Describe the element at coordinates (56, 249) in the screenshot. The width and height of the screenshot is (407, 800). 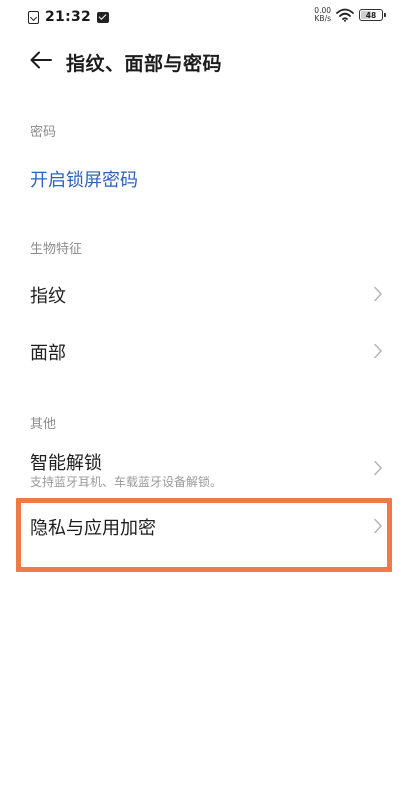
I see `section-header-biometrics: 生物特征` at that location.